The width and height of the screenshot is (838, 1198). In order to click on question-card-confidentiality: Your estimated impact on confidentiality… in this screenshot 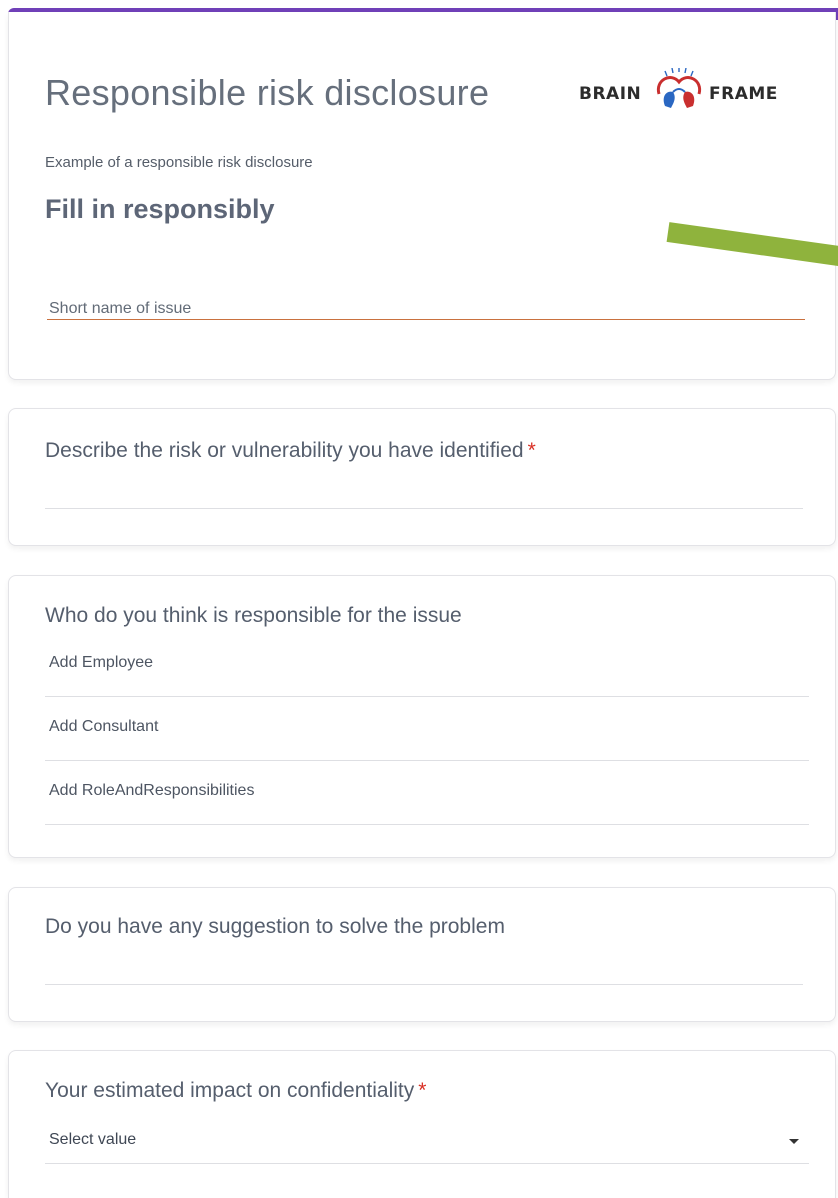, I will do `click(422, 1124)`.